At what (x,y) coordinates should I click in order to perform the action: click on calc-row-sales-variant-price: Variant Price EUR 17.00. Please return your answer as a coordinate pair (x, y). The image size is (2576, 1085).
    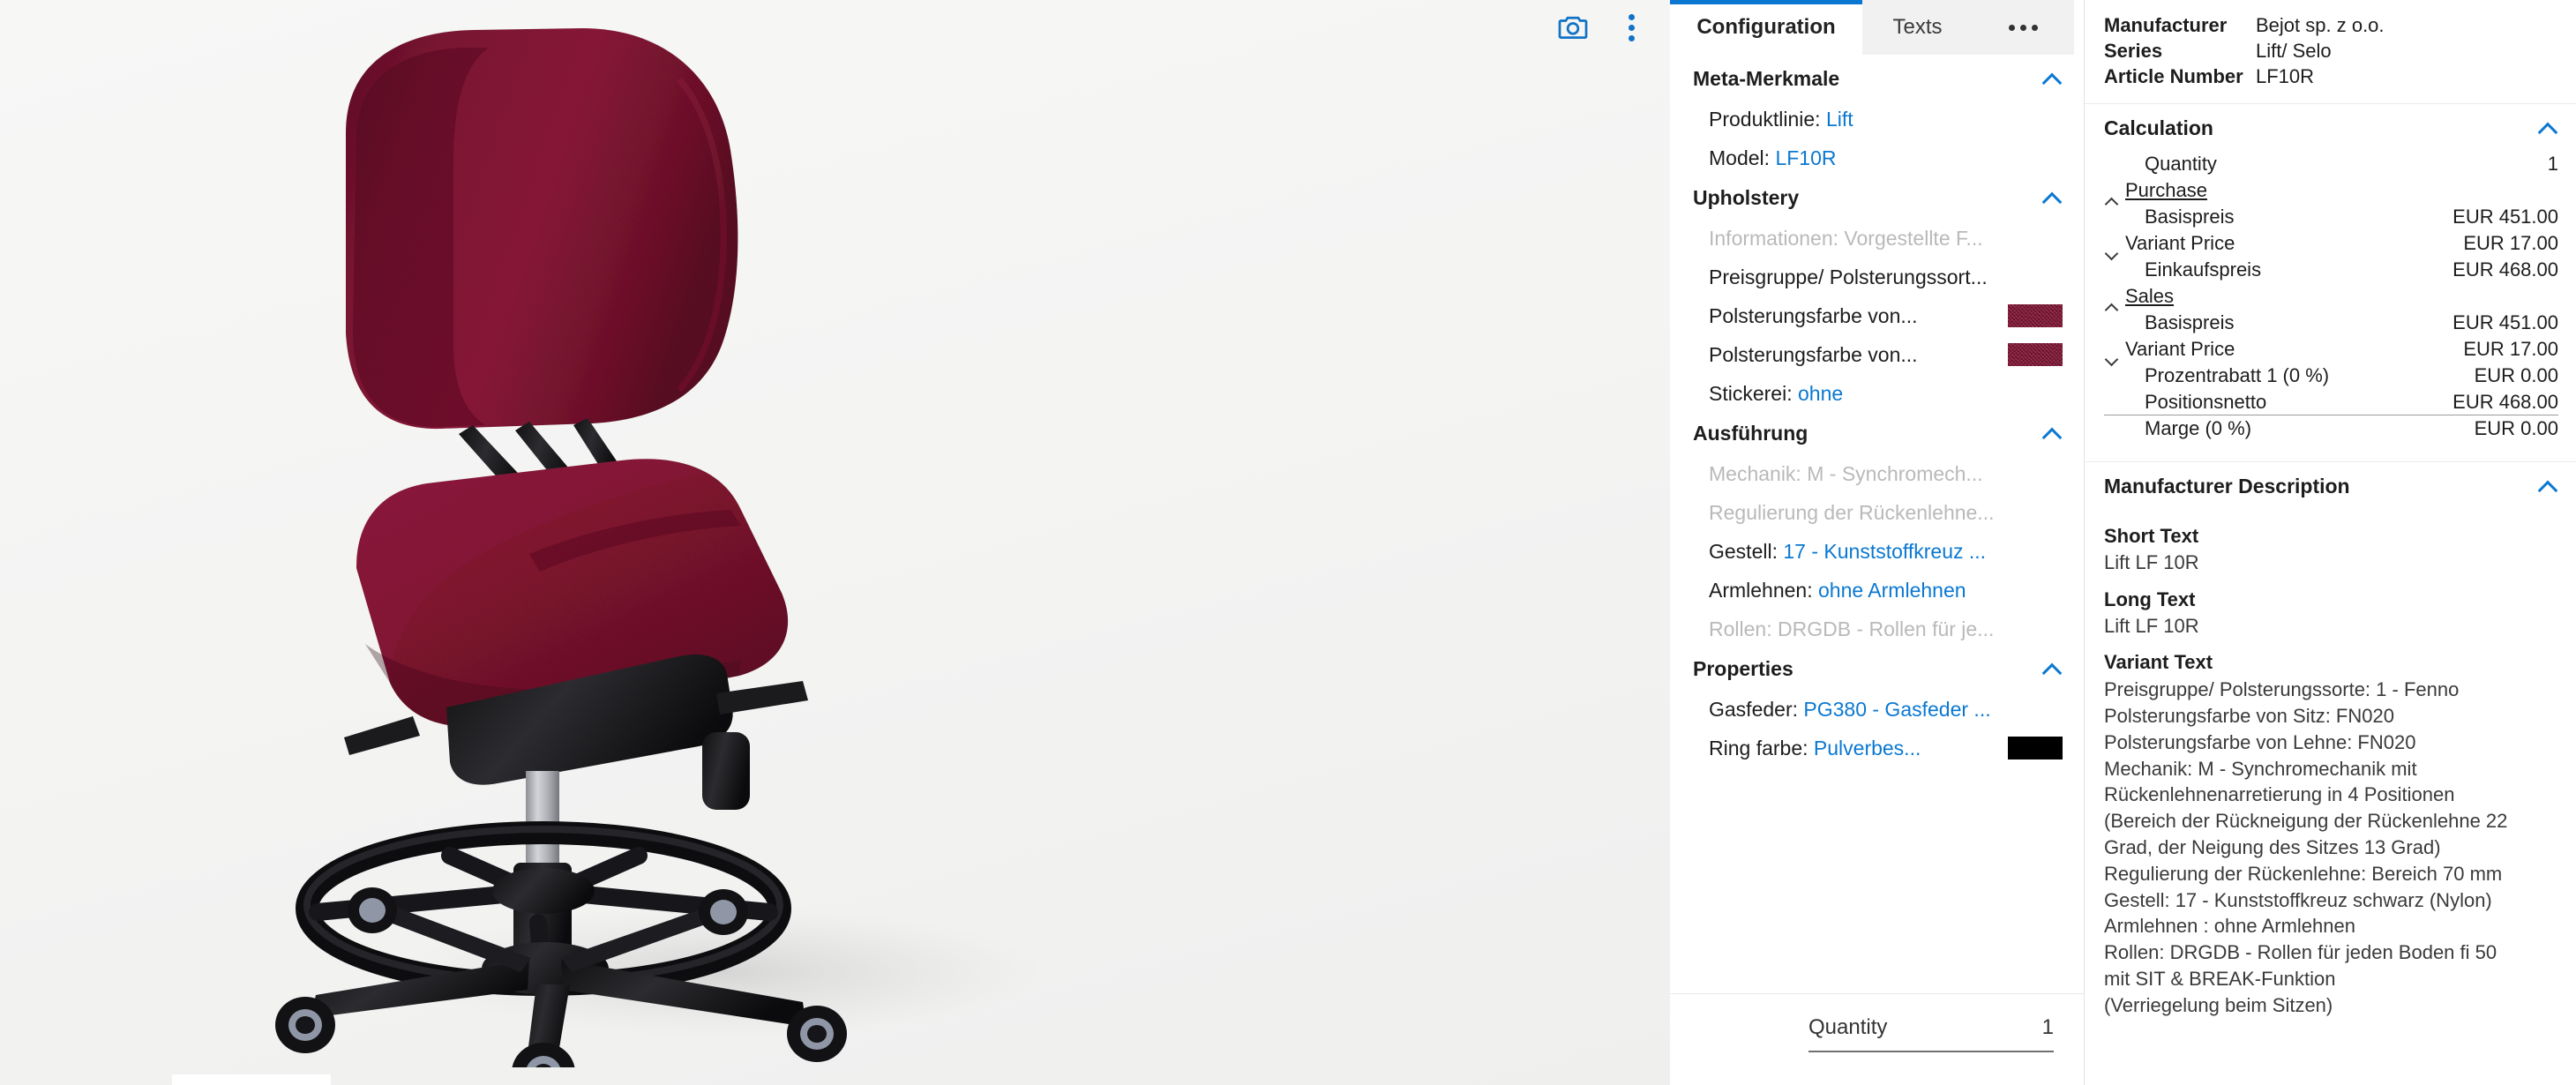
    Looking at the image, I should click on (2331, 349).